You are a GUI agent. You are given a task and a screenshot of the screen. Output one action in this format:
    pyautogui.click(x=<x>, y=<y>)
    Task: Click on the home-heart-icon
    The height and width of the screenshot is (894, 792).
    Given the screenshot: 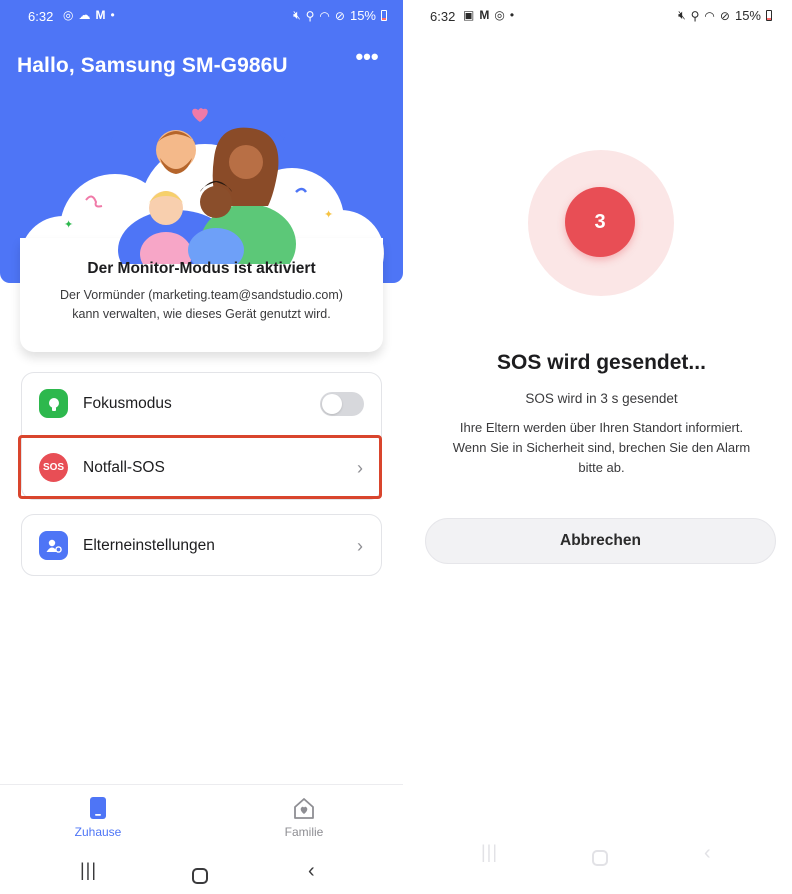 What is the action you would take?
    pyautogui.click(x=304, y=808)
    